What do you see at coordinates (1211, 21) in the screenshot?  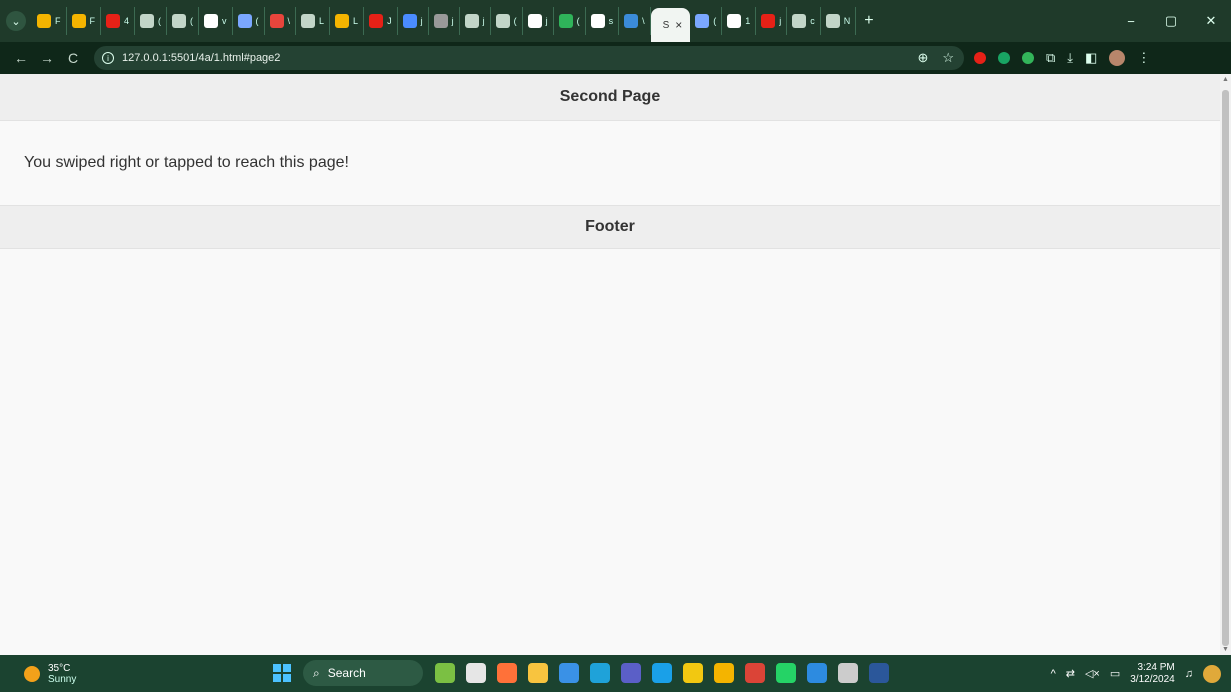 I see `close-window-button: ✕` at bounding box center [1211, 21].